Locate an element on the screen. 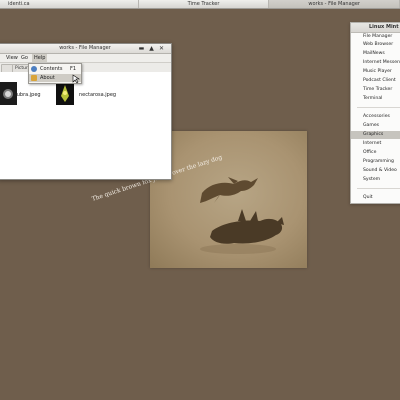 The height and width of the screenshot is (400, 400). menu-item-music-player: Music Player is located at coordinates (375, 72).